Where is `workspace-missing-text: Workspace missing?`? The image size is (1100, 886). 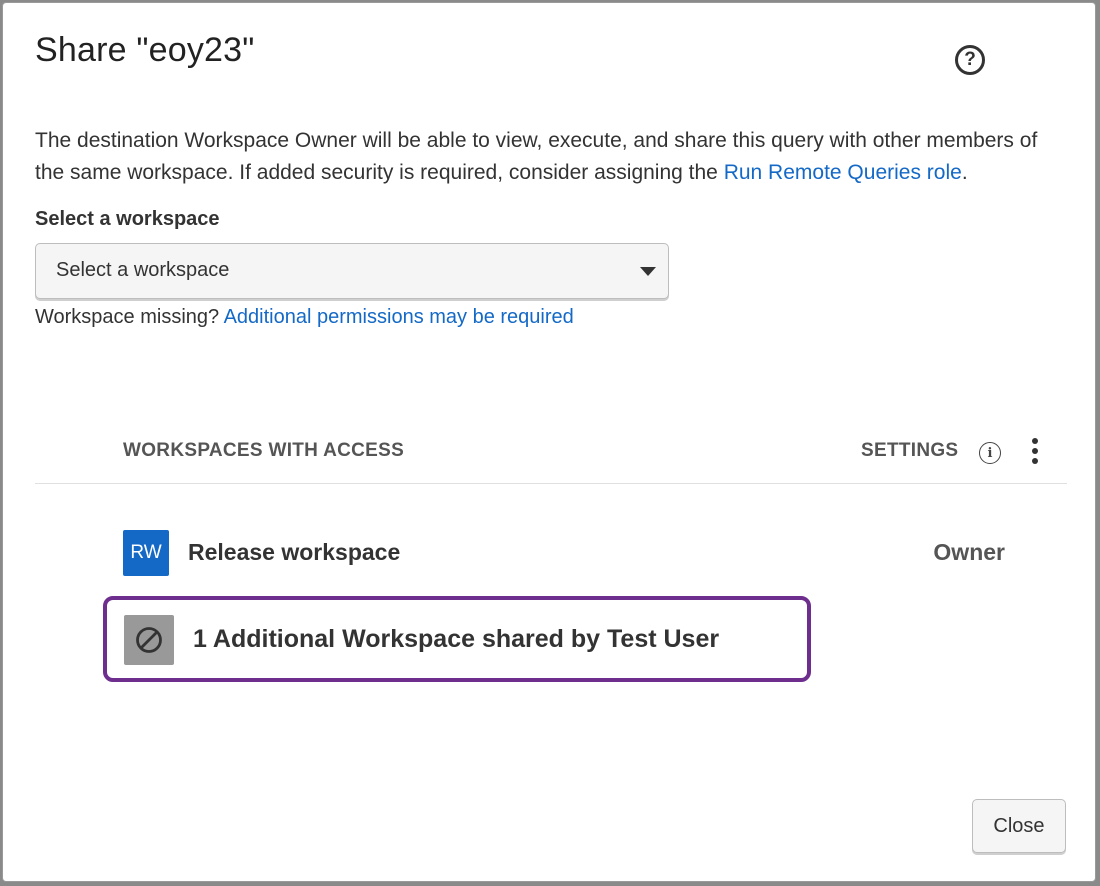 workspace-missing-text: Workspace missing? is located at coordinates (127, 317).